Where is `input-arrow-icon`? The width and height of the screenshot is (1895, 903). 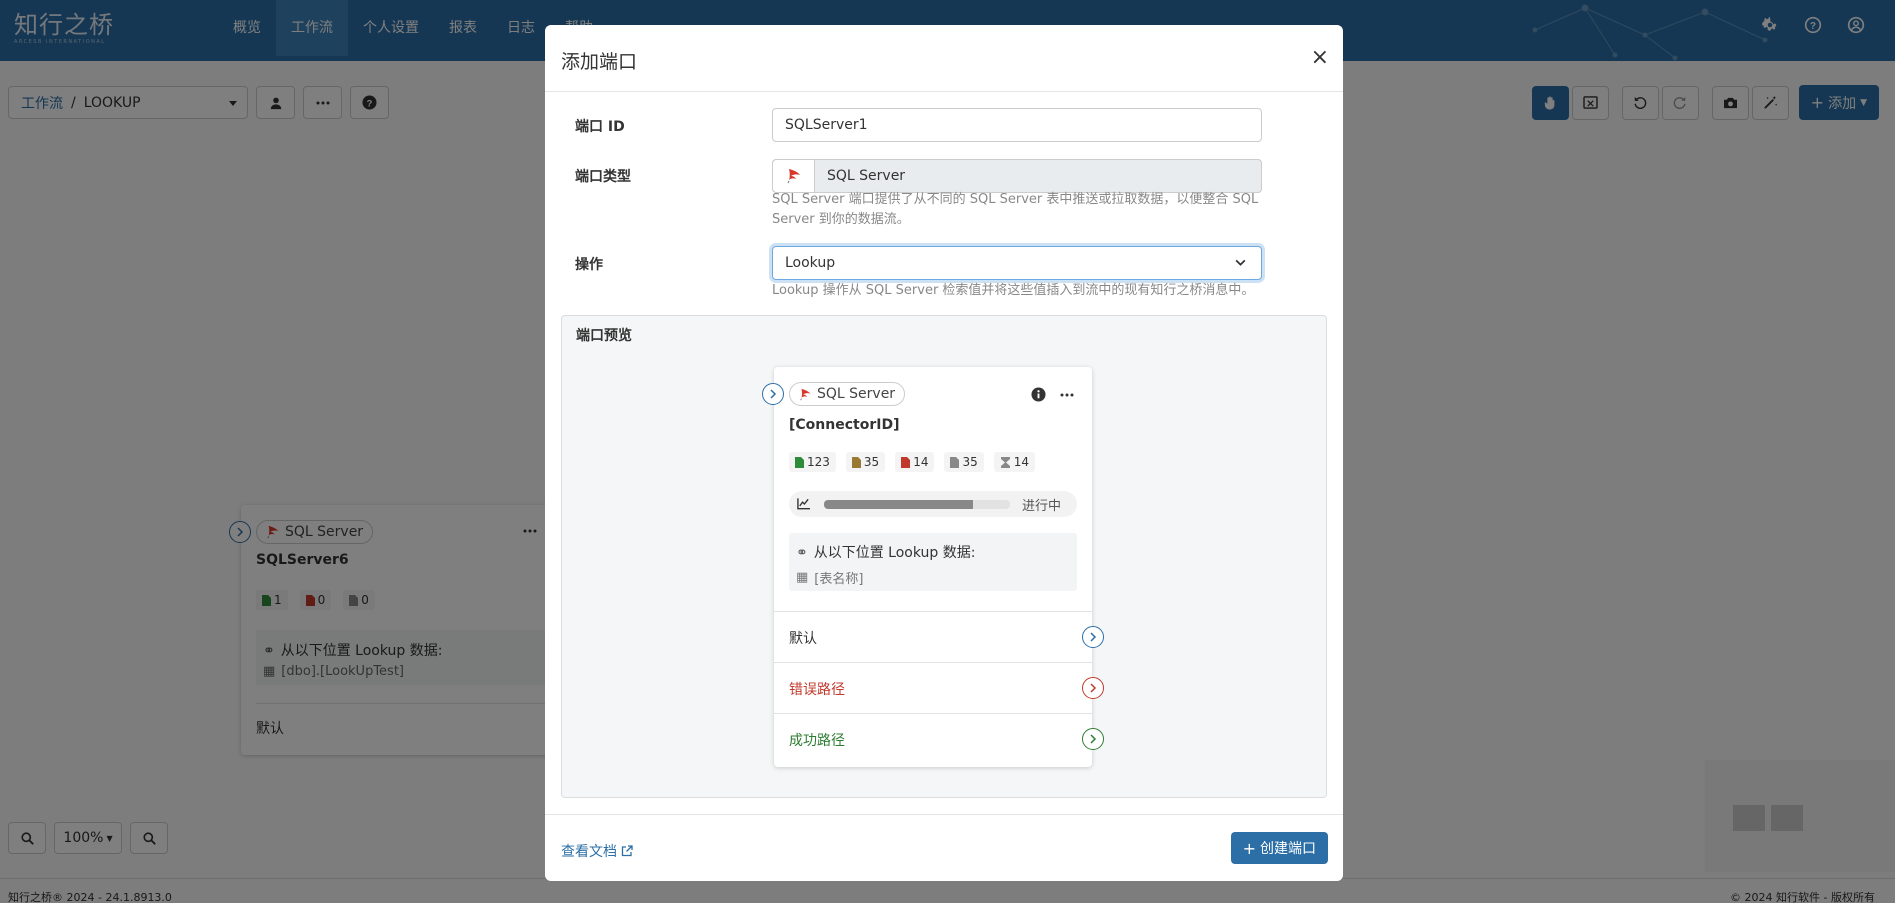
input-arrow-icon is located at coordinates (773, 394).